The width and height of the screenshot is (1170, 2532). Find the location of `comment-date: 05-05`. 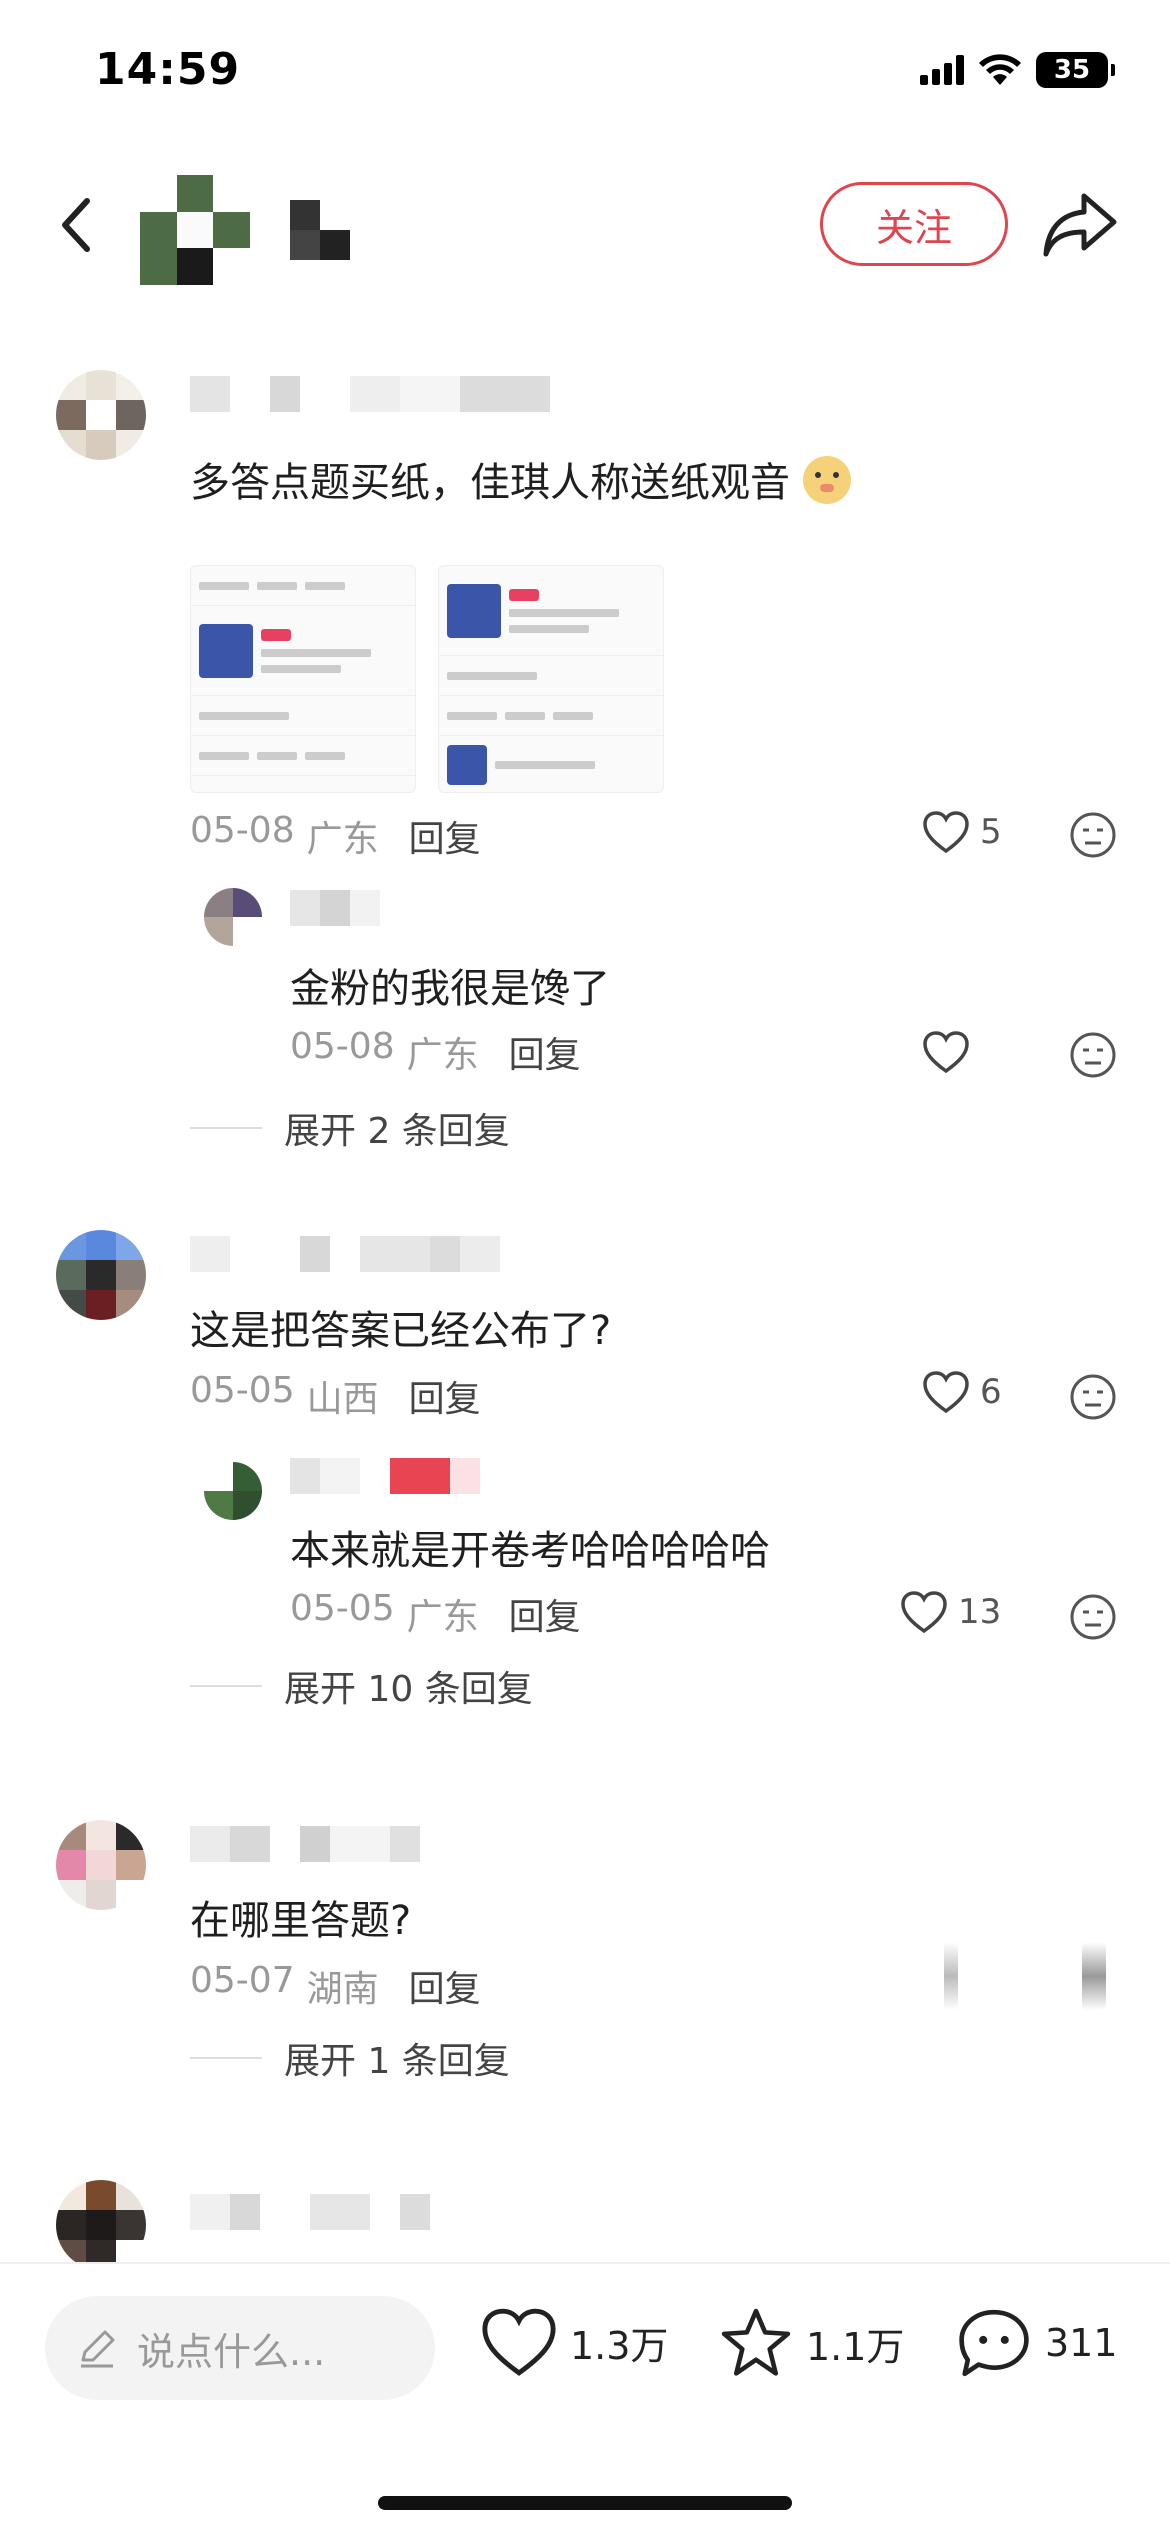

comment-date: 05-05 is located at coordinates (242, 1390).